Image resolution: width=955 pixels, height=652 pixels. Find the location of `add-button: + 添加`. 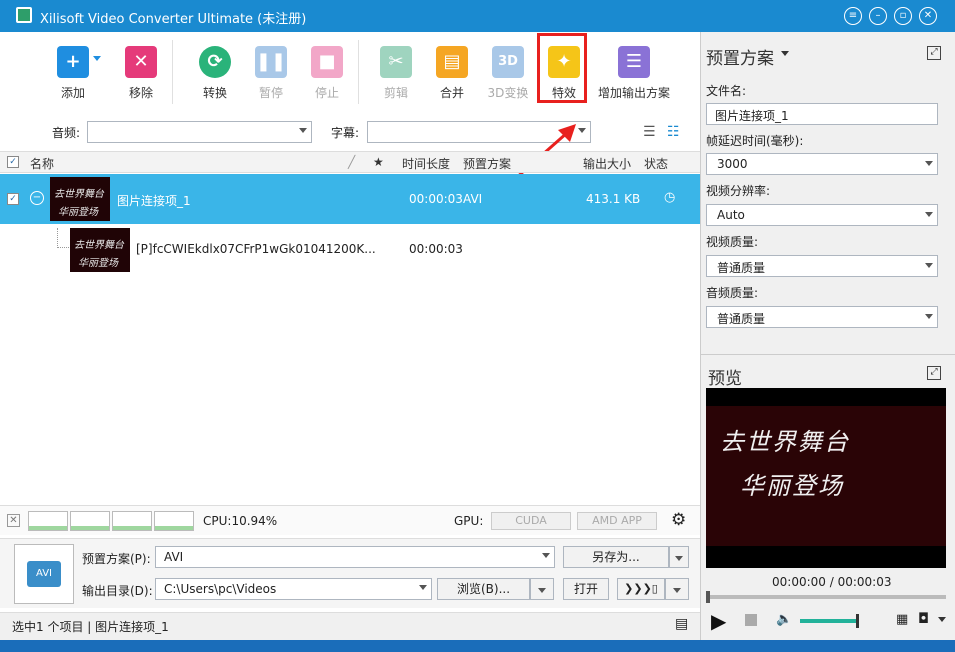

add-button: + 添加 is located at coordinates (73, 73).